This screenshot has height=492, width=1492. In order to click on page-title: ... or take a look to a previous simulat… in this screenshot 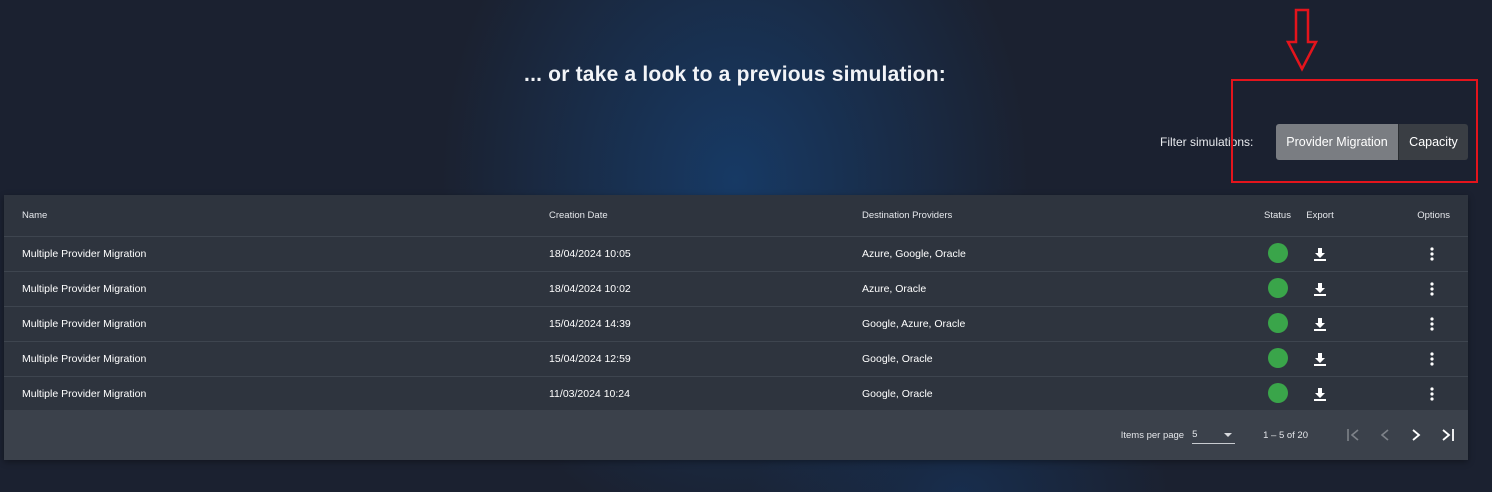, I will do `click(735, 74)`.